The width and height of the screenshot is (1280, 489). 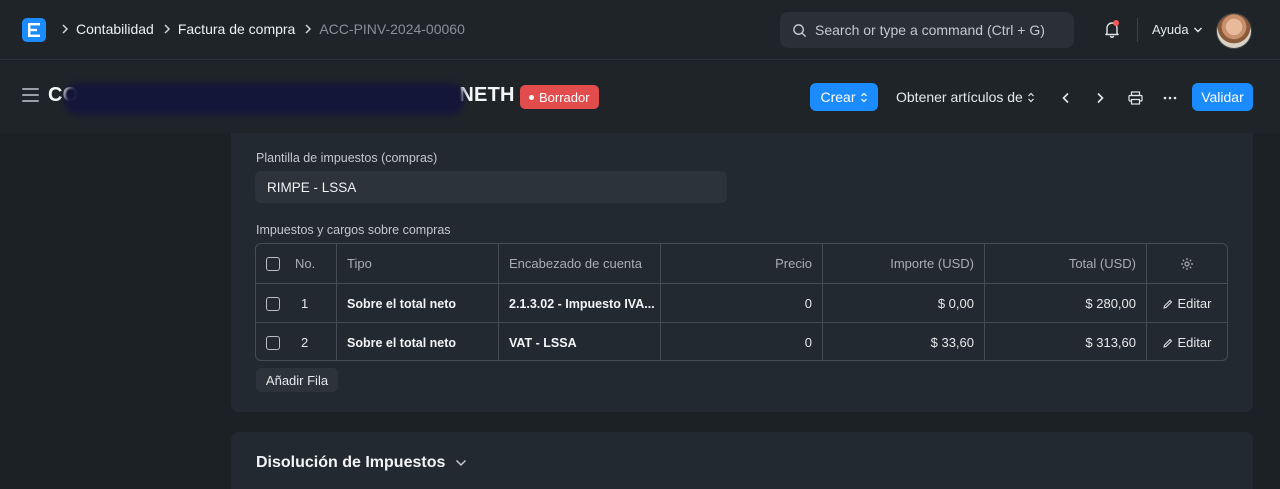 I want to click on avatar, so click(x=1234, y=31).